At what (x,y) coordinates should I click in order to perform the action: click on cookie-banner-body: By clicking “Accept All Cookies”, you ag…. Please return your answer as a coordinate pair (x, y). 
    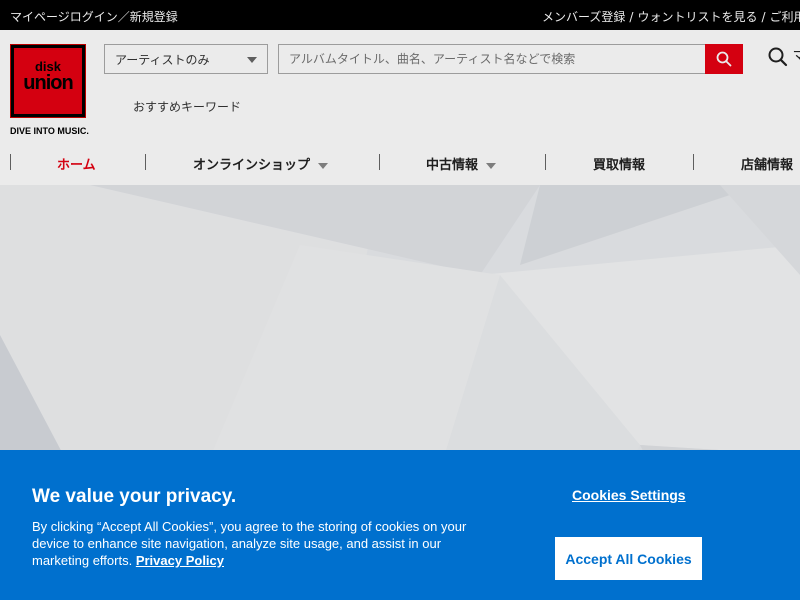
    Looking at the image, I should click on (249, 543).